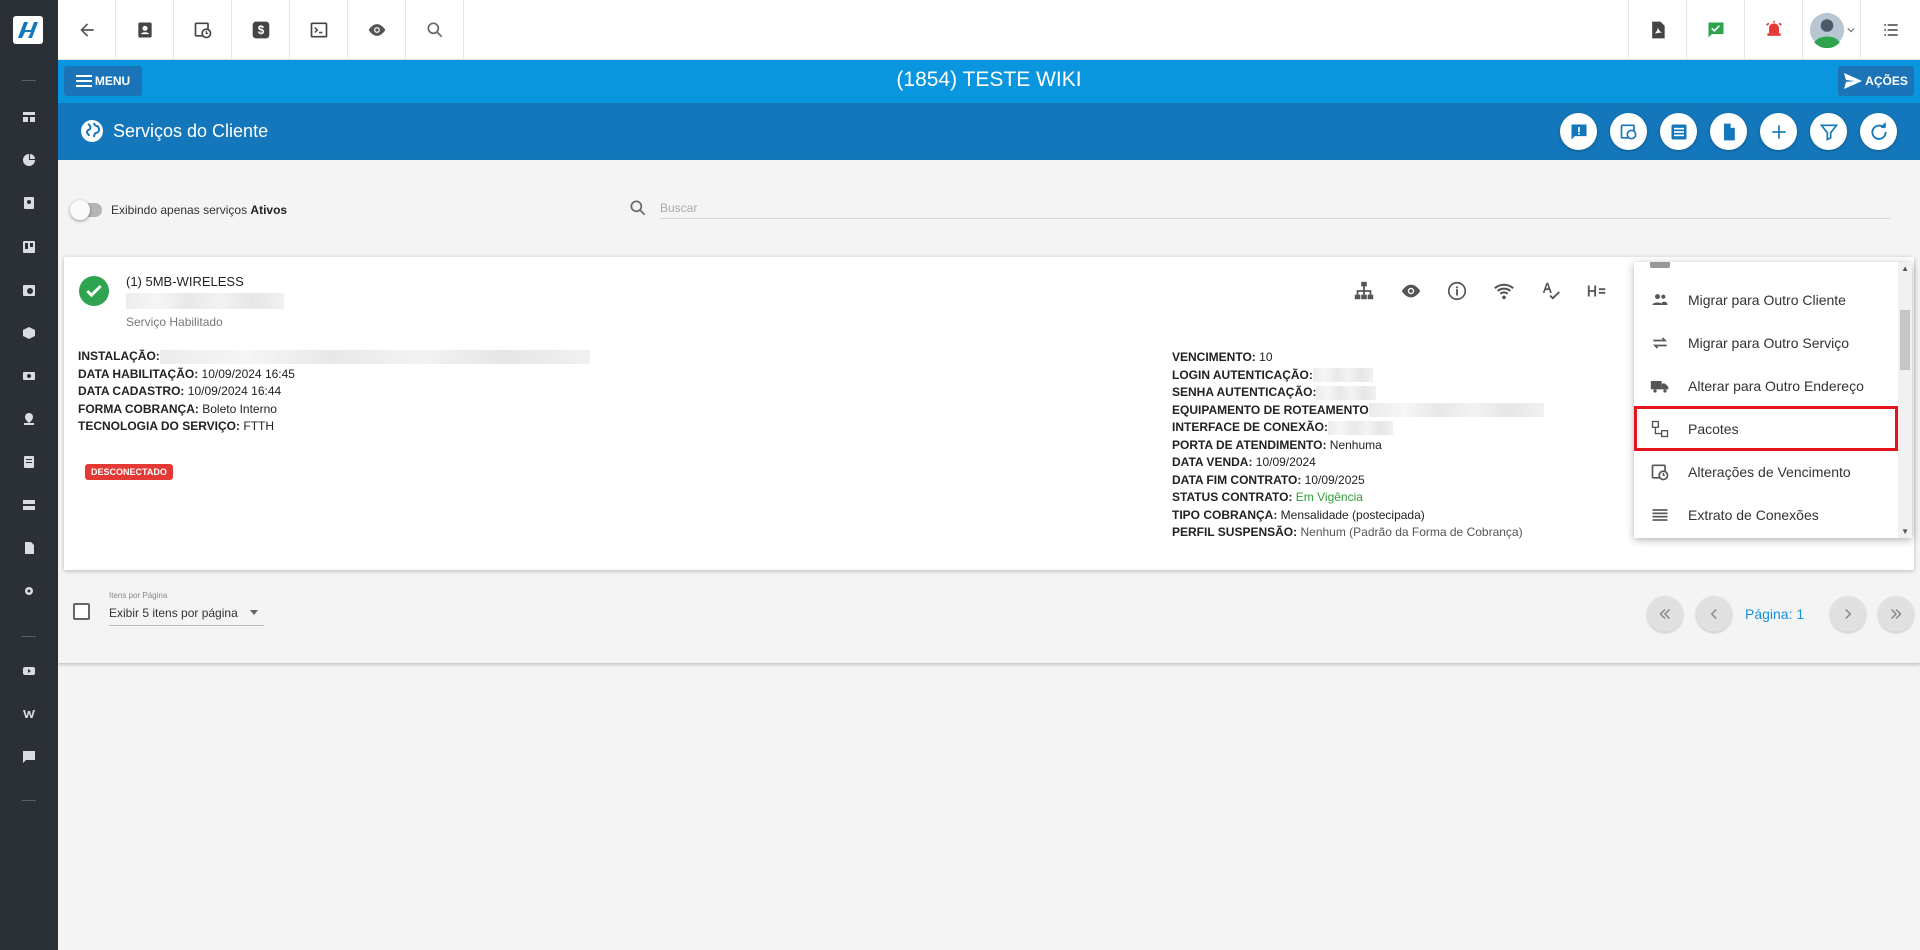 The width and height of the screenshot is (1920, 950). I want to click on pdf-file-icon, so click(1658, 30).